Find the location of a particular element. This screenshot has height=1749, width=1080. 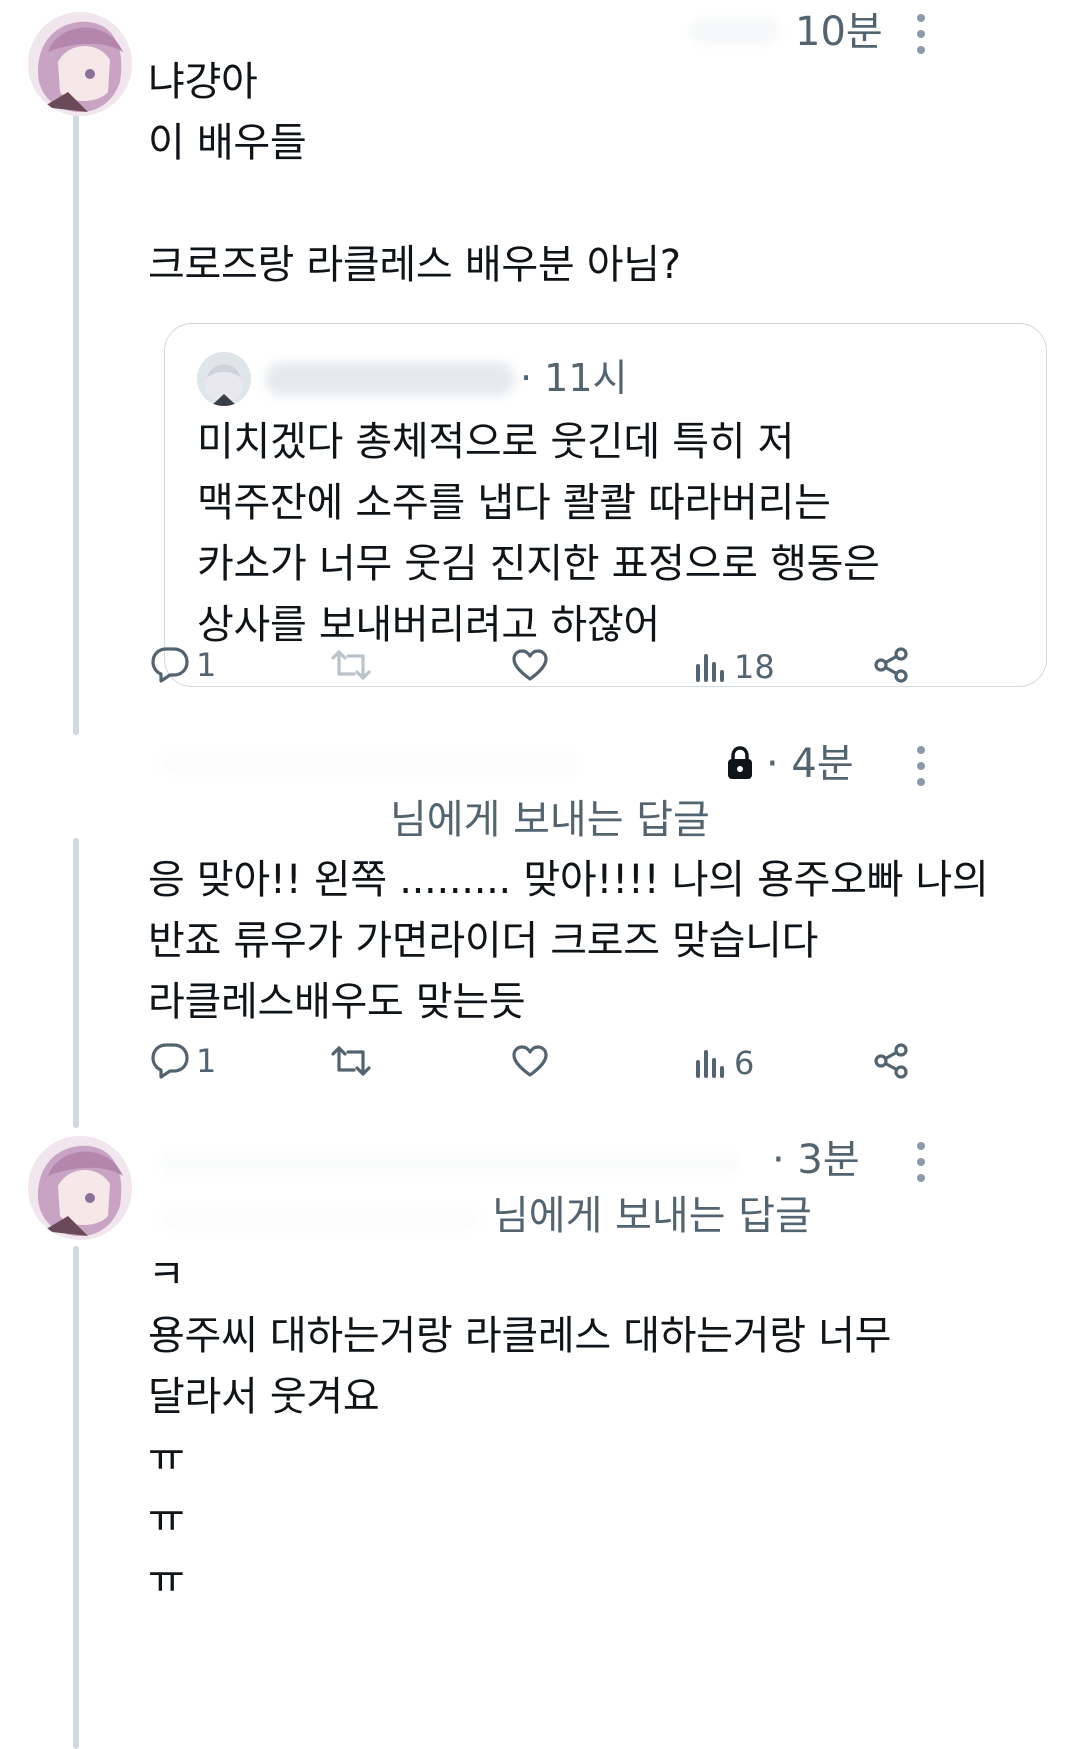

tweet-time: · 4분 is located at coordinates (810, 764).